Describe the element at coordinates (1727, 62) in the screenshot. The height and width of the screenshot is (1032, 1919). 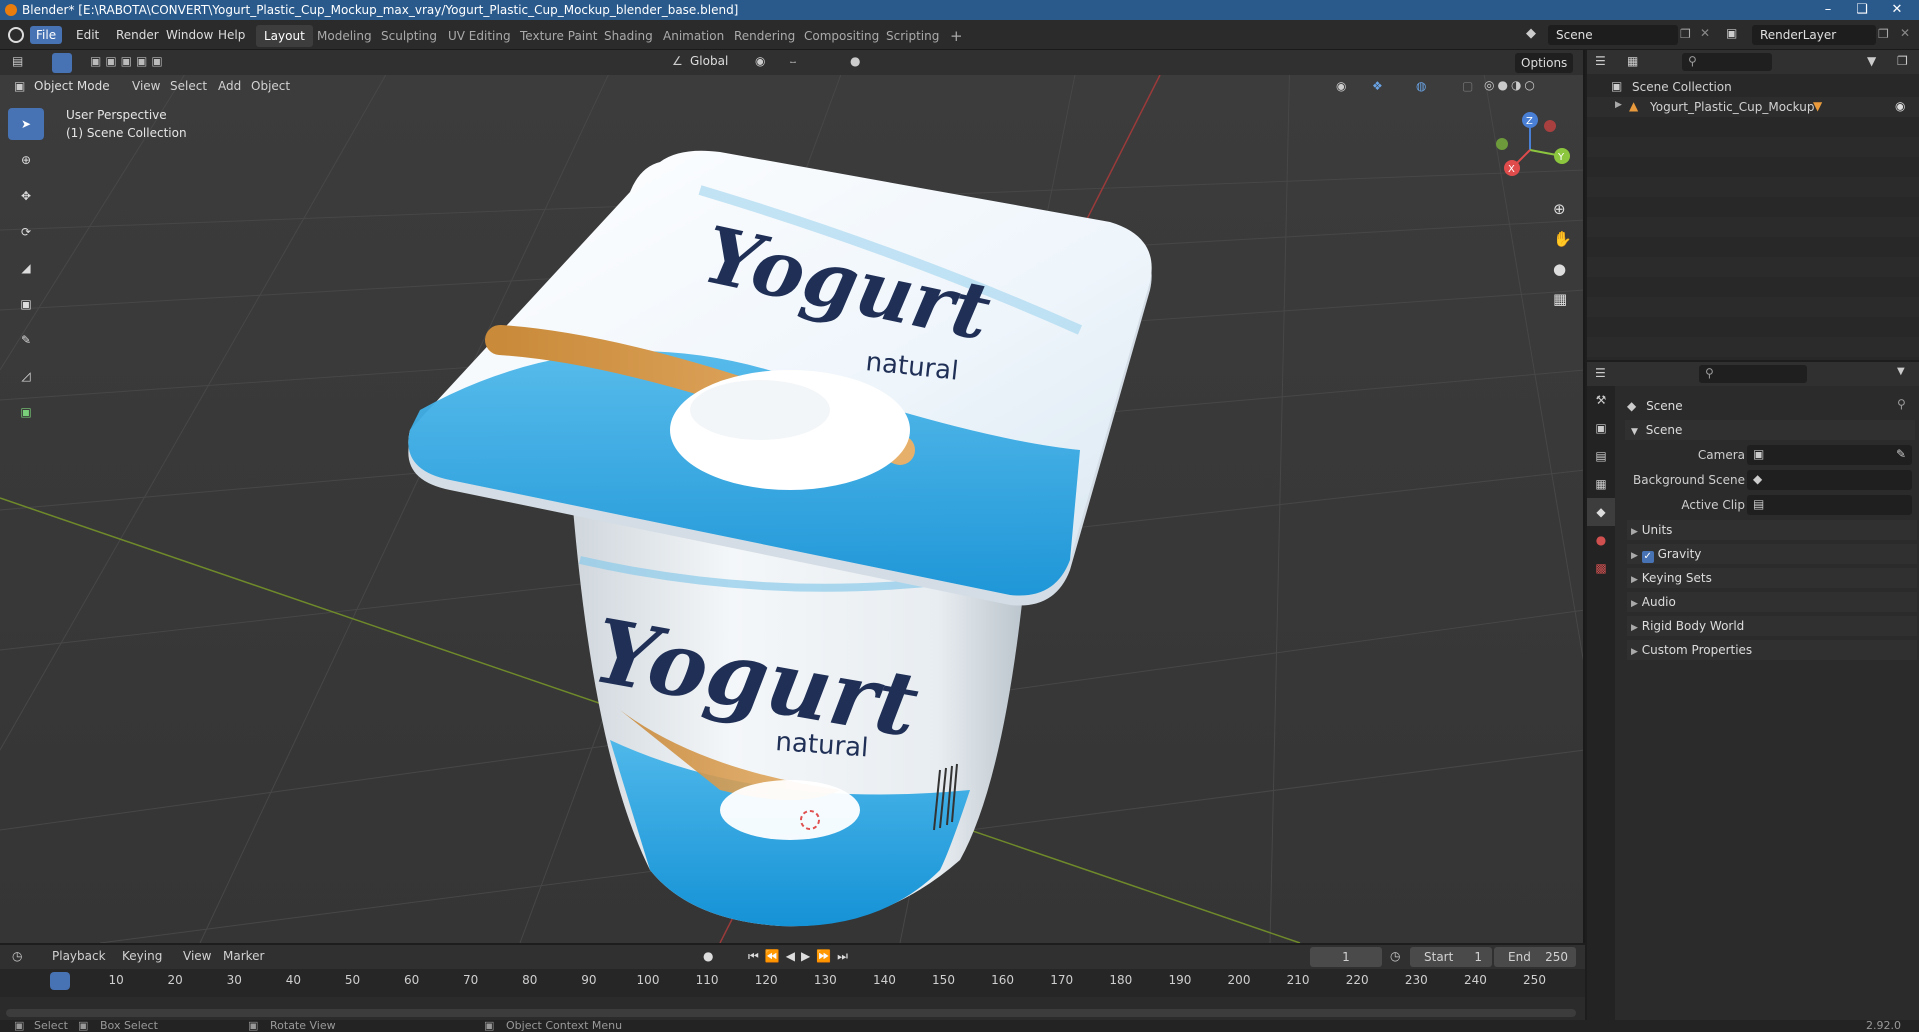
I see `outliner-search-input: ⚲` at that location.